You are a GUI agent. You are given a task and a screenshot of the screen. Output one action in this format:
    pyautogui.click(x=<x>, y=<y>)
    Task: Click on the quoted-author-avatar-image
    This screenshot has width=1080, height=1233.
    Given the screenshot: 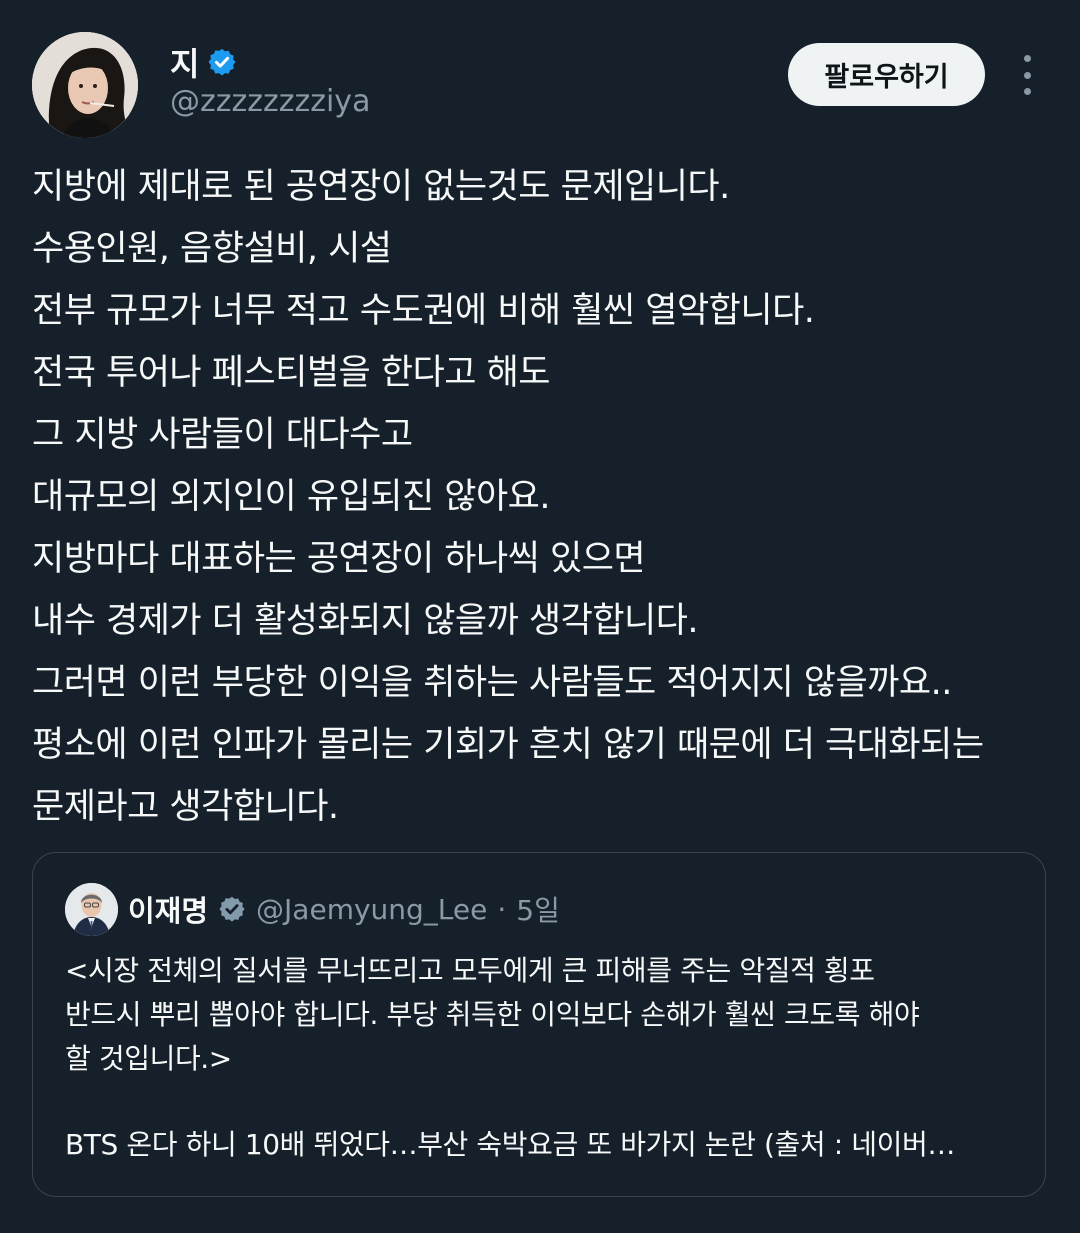 What is the action you would take?
    pyautogui.click(x=91, y=909)
    